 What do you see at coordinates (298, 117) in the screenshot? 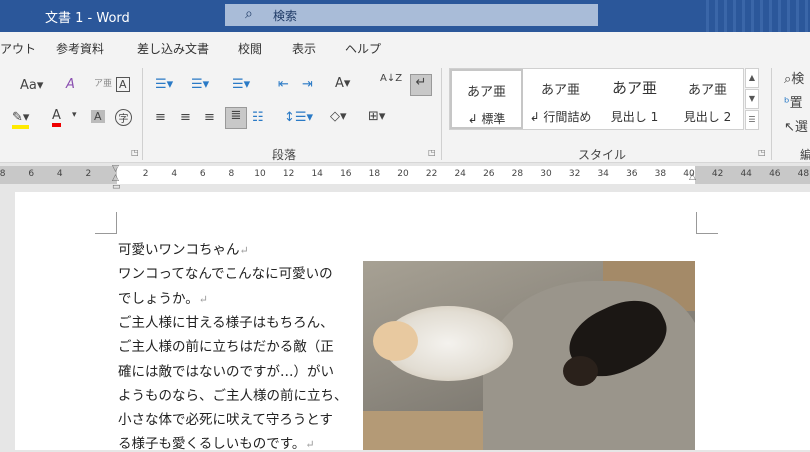
I see `line-spacing-icon: ↕☰▾` at bounding box center [298, 117].